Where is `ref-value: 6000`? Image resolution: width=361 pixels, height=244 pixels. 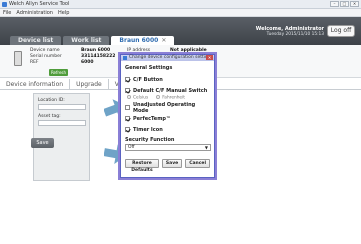
ref-value: 6000 is located at coordinates (87, 62).